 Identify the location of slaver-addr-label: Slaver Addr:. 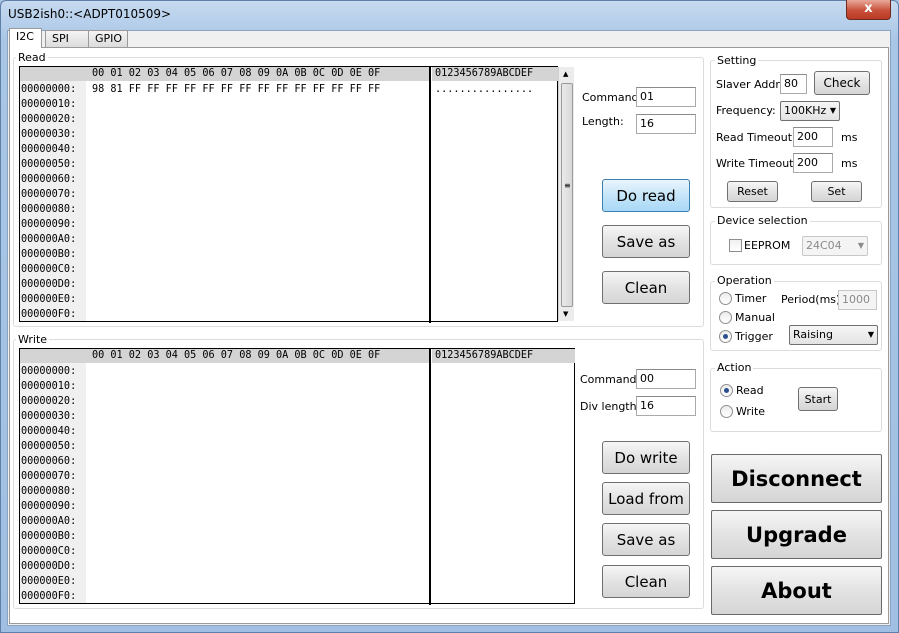
(750, 84).